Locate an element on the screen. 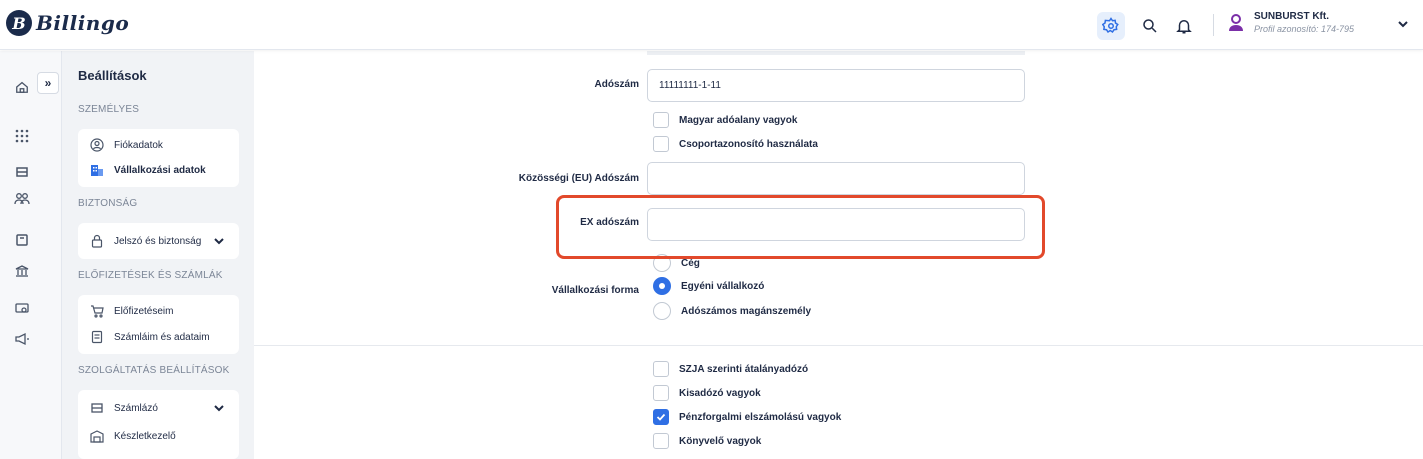 The height and width of the screenshot is (459, 1423). nav-item-business: Vállalkozási adatok is located at coordinates (148, 170).